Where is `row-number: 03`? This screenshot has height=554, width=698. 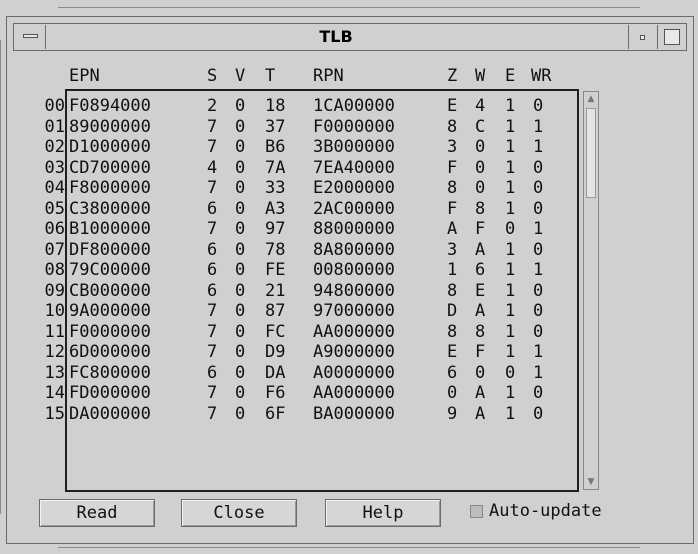 row-number: 03 is located at coordinates (54, 167).